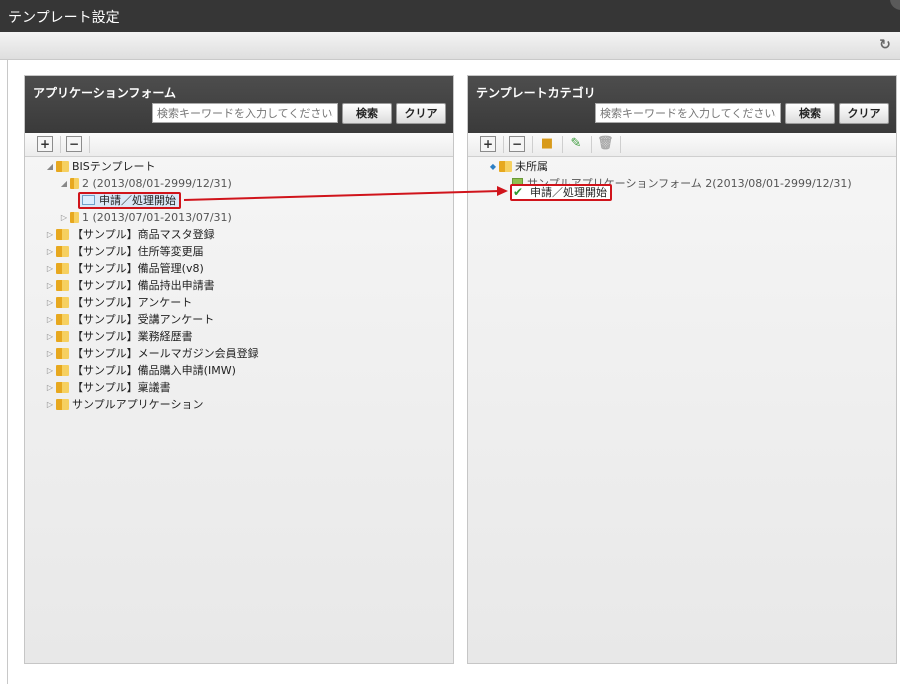 This screenshot has height=684, width=900. What do you see at coordinates (100, 166) in the screenshot?
I see `tree-node: ◢ BISテンプレート` at bounding box center [100, 166].